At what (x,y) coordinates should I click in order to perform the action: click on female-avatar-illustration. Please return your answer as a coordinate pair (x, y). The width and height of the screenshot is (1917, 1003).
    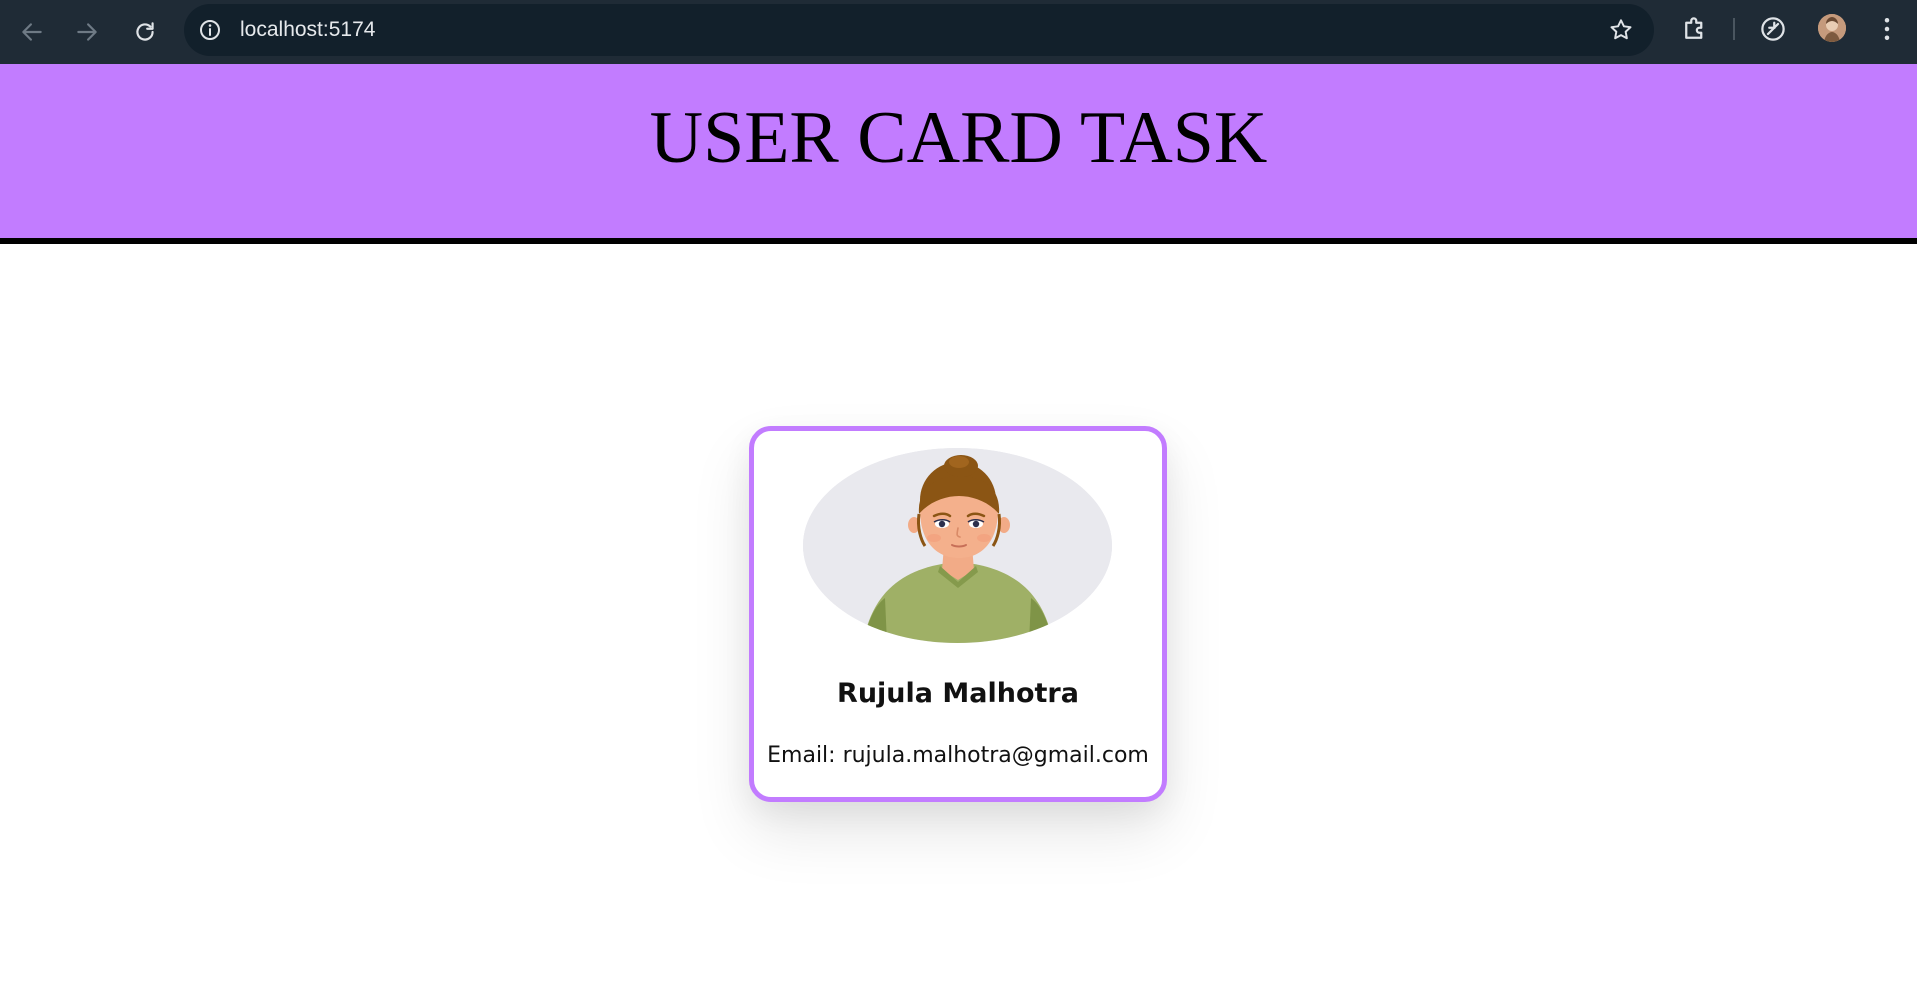
    Looking at the image, I should click on (957, 545).